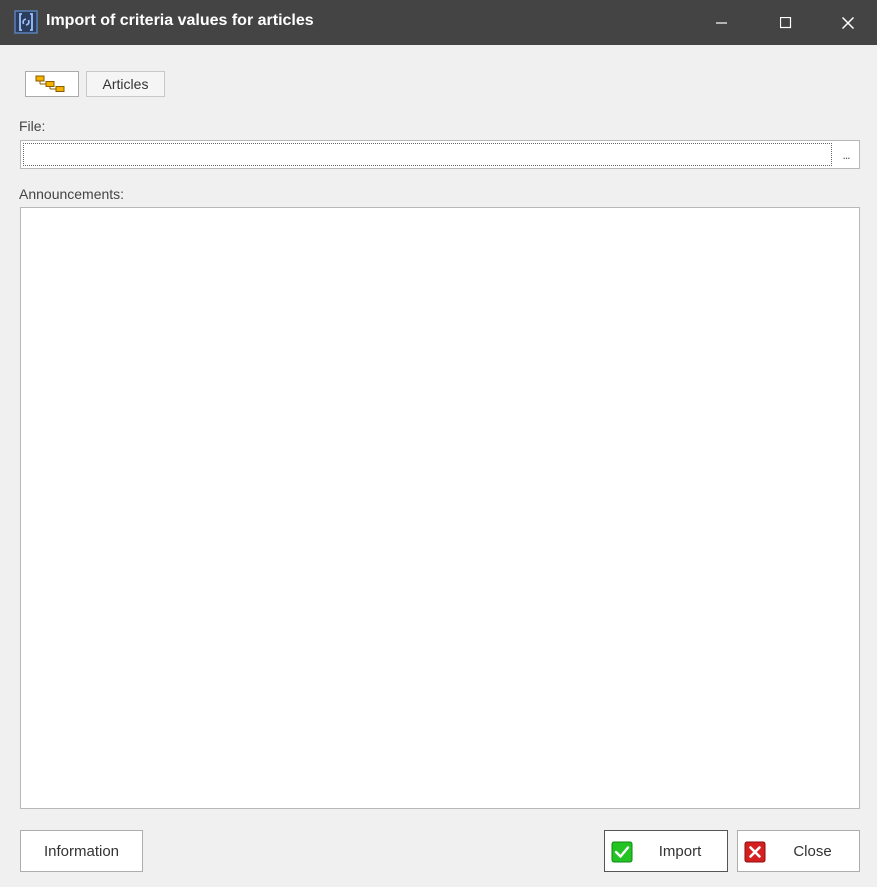 This screenshot has height=887, width=877. I want to click on close-icon, so click(848, 22).